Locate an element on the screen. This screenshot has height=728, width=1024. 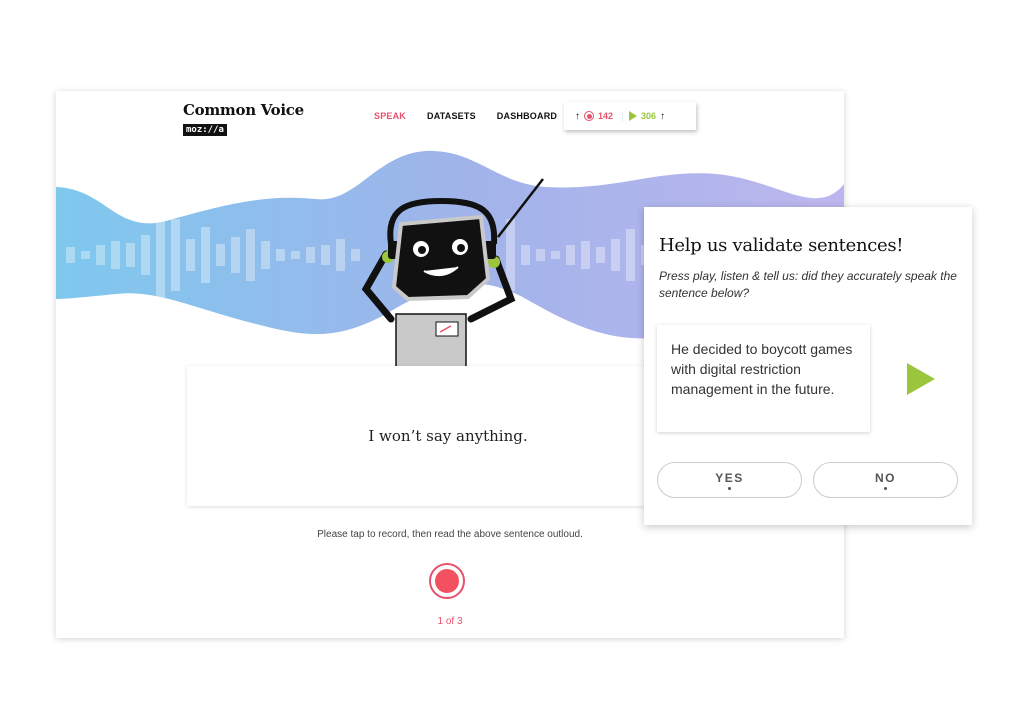
listen-count: 306 is located at coordinates (649, 116).